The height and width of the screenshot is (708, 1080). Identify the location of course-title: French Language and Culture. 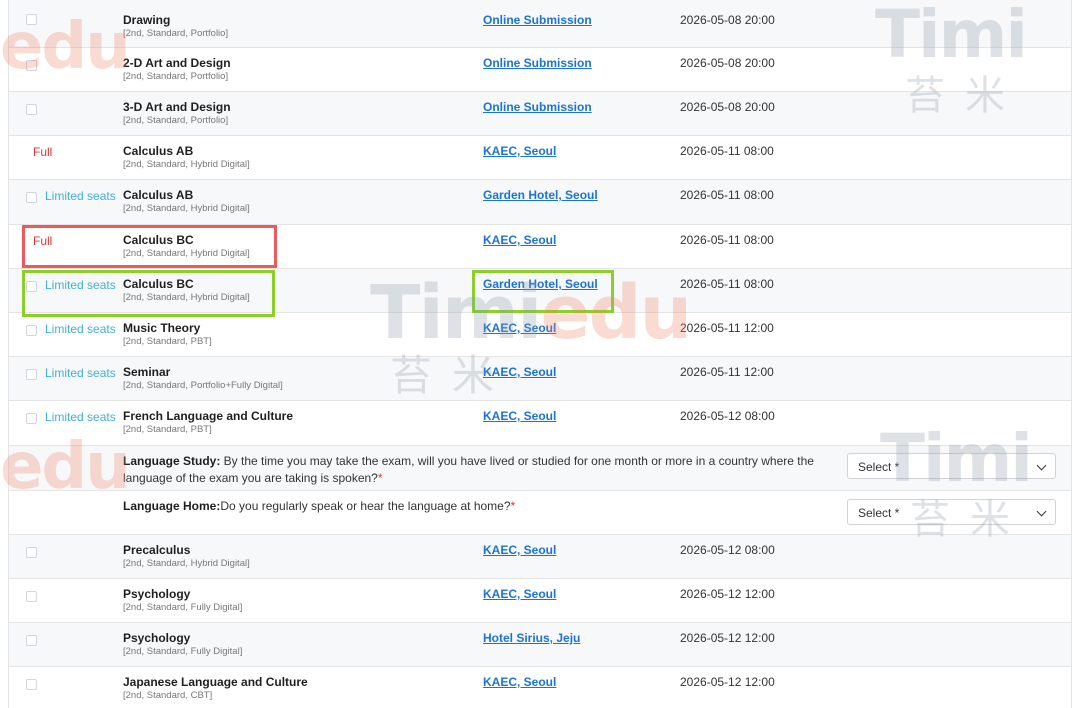
(208, 416).